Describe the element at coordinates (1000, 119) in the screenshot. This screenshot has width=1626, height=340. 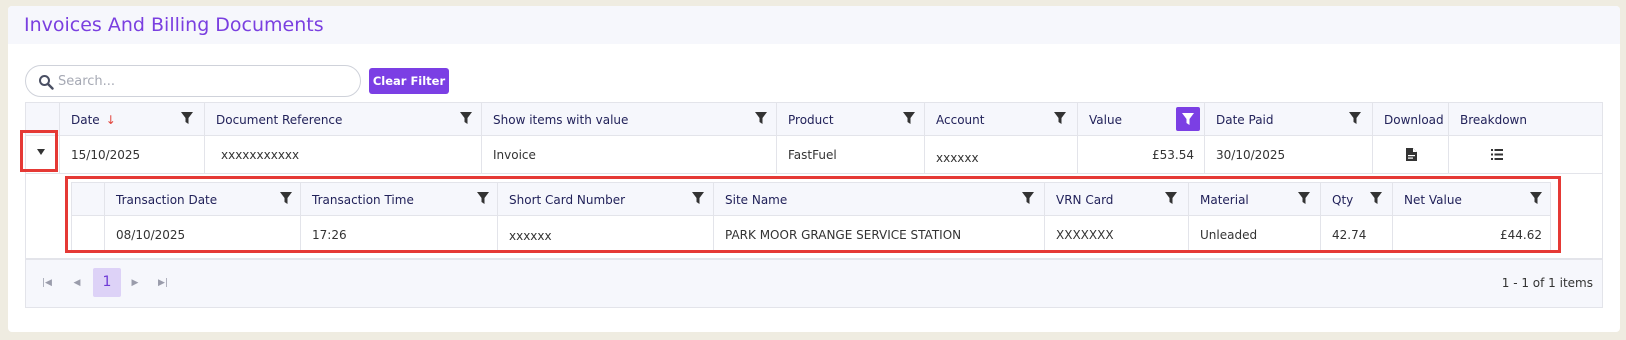
I see `column-header-account: Account` at that location.